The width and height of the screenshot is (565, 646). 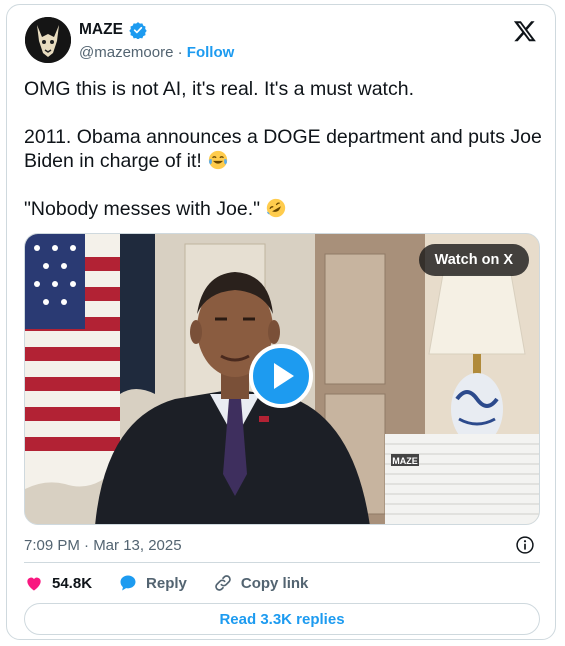 What do you see at coordinates (101, 30) in the screenshot?
I see `author-name: MAZE` at bounding box center [101, 30].